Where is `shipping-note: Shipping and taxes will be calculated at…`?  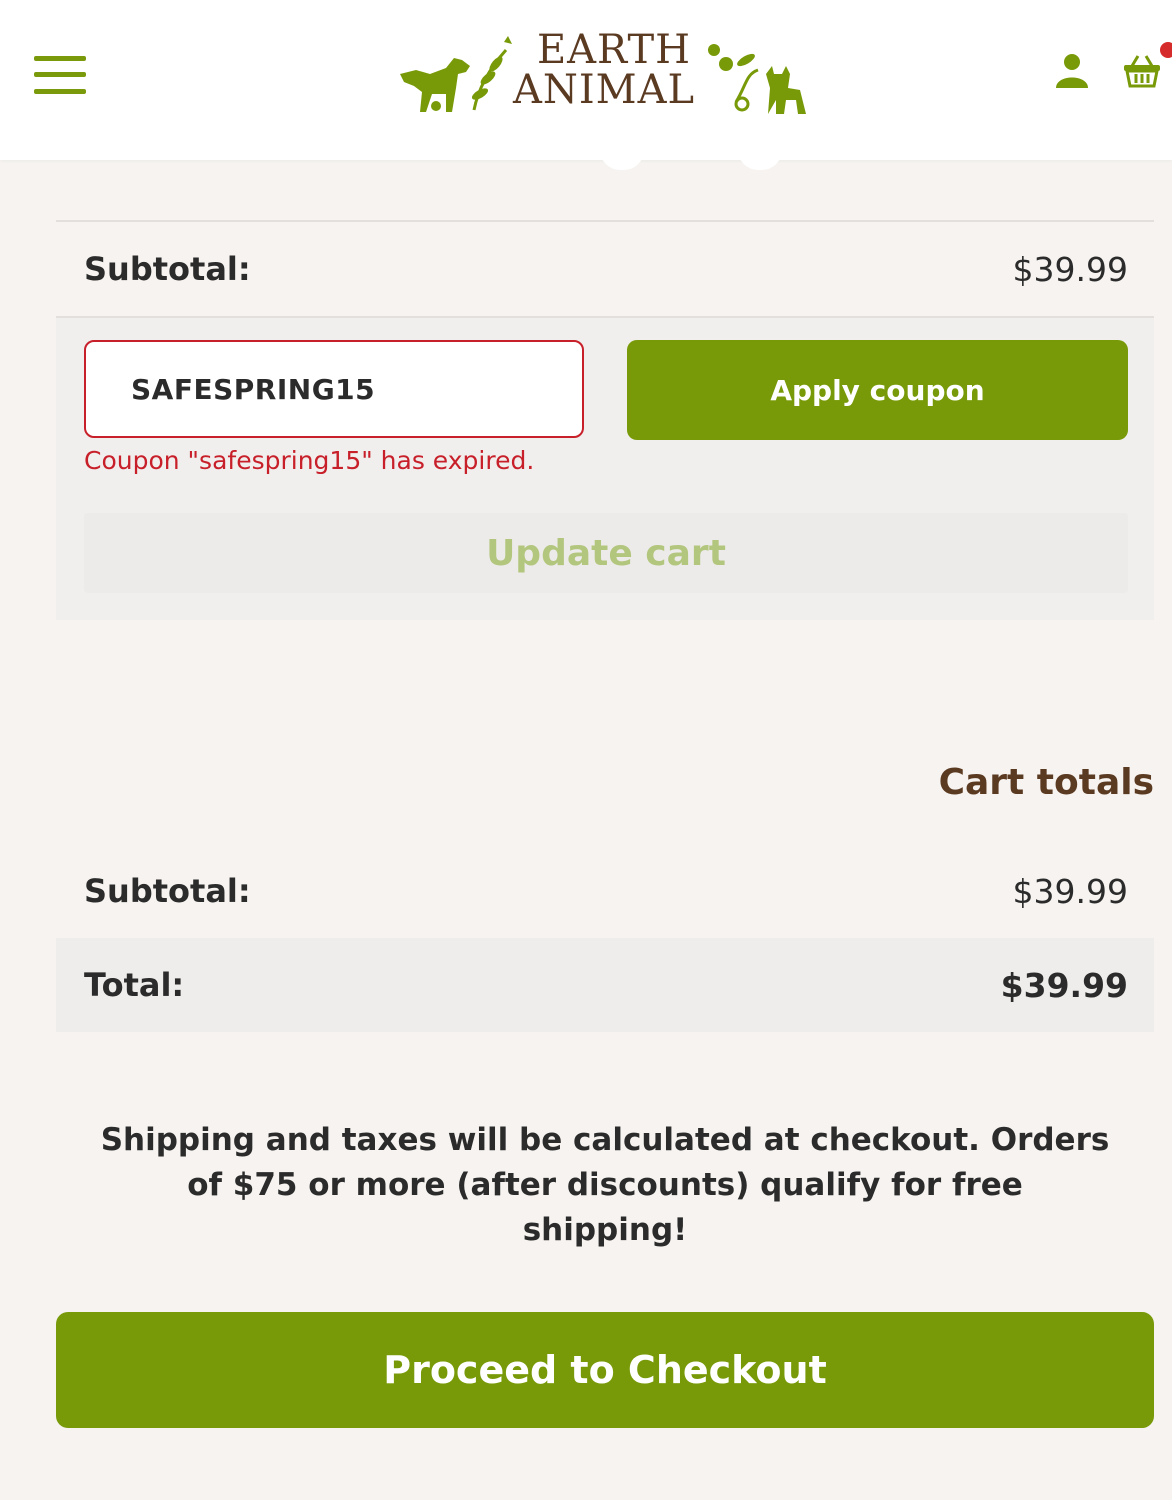
shipping-note: Shipping and taxes will be calculated at… is located at coordinates (605, 1185).